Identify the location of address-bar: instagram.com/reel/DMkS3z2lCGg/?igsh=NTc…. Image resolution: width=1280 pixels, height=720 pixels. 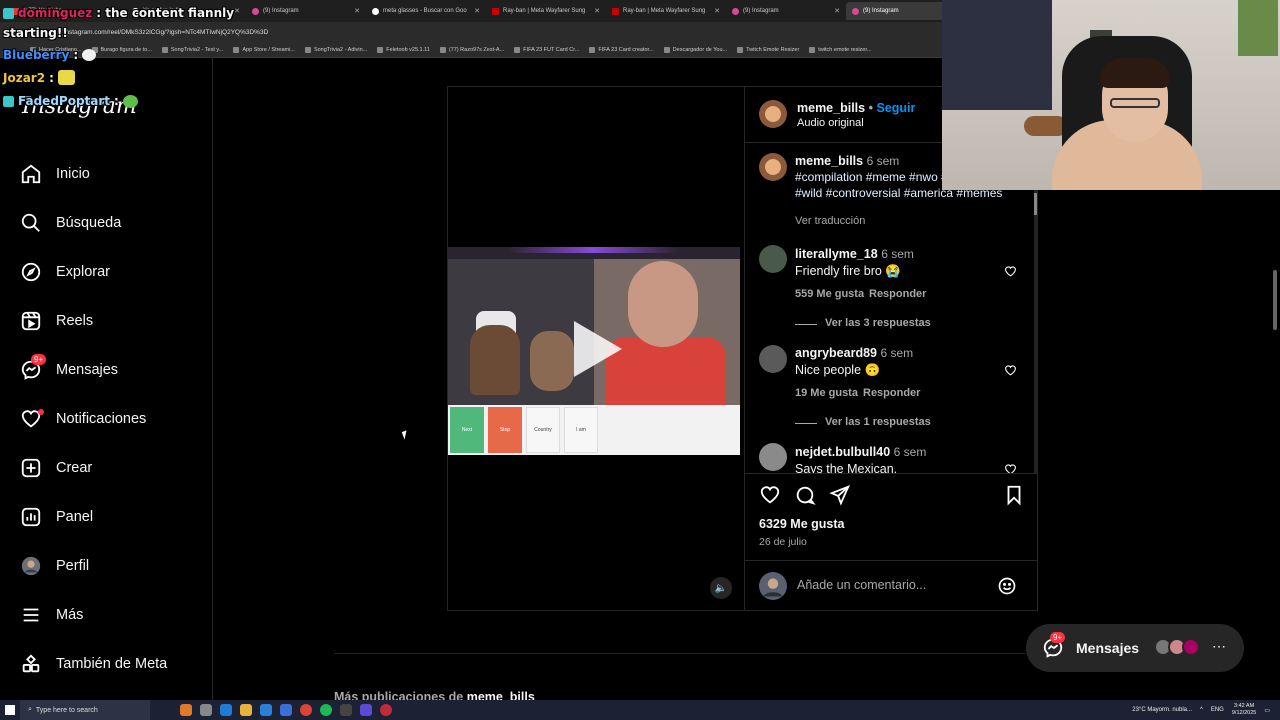
(471, 32).